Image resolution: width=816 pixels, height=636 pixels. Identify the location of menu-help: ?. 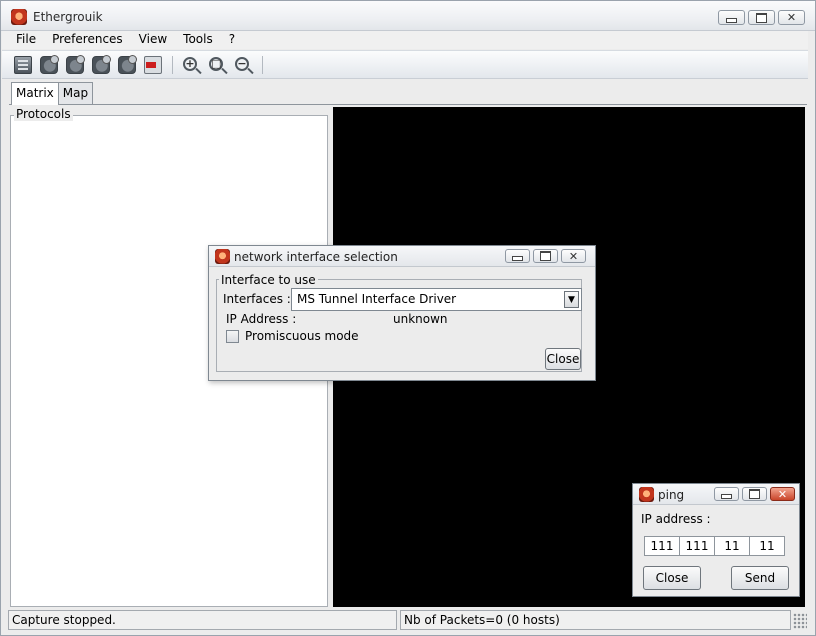
(232, 40).